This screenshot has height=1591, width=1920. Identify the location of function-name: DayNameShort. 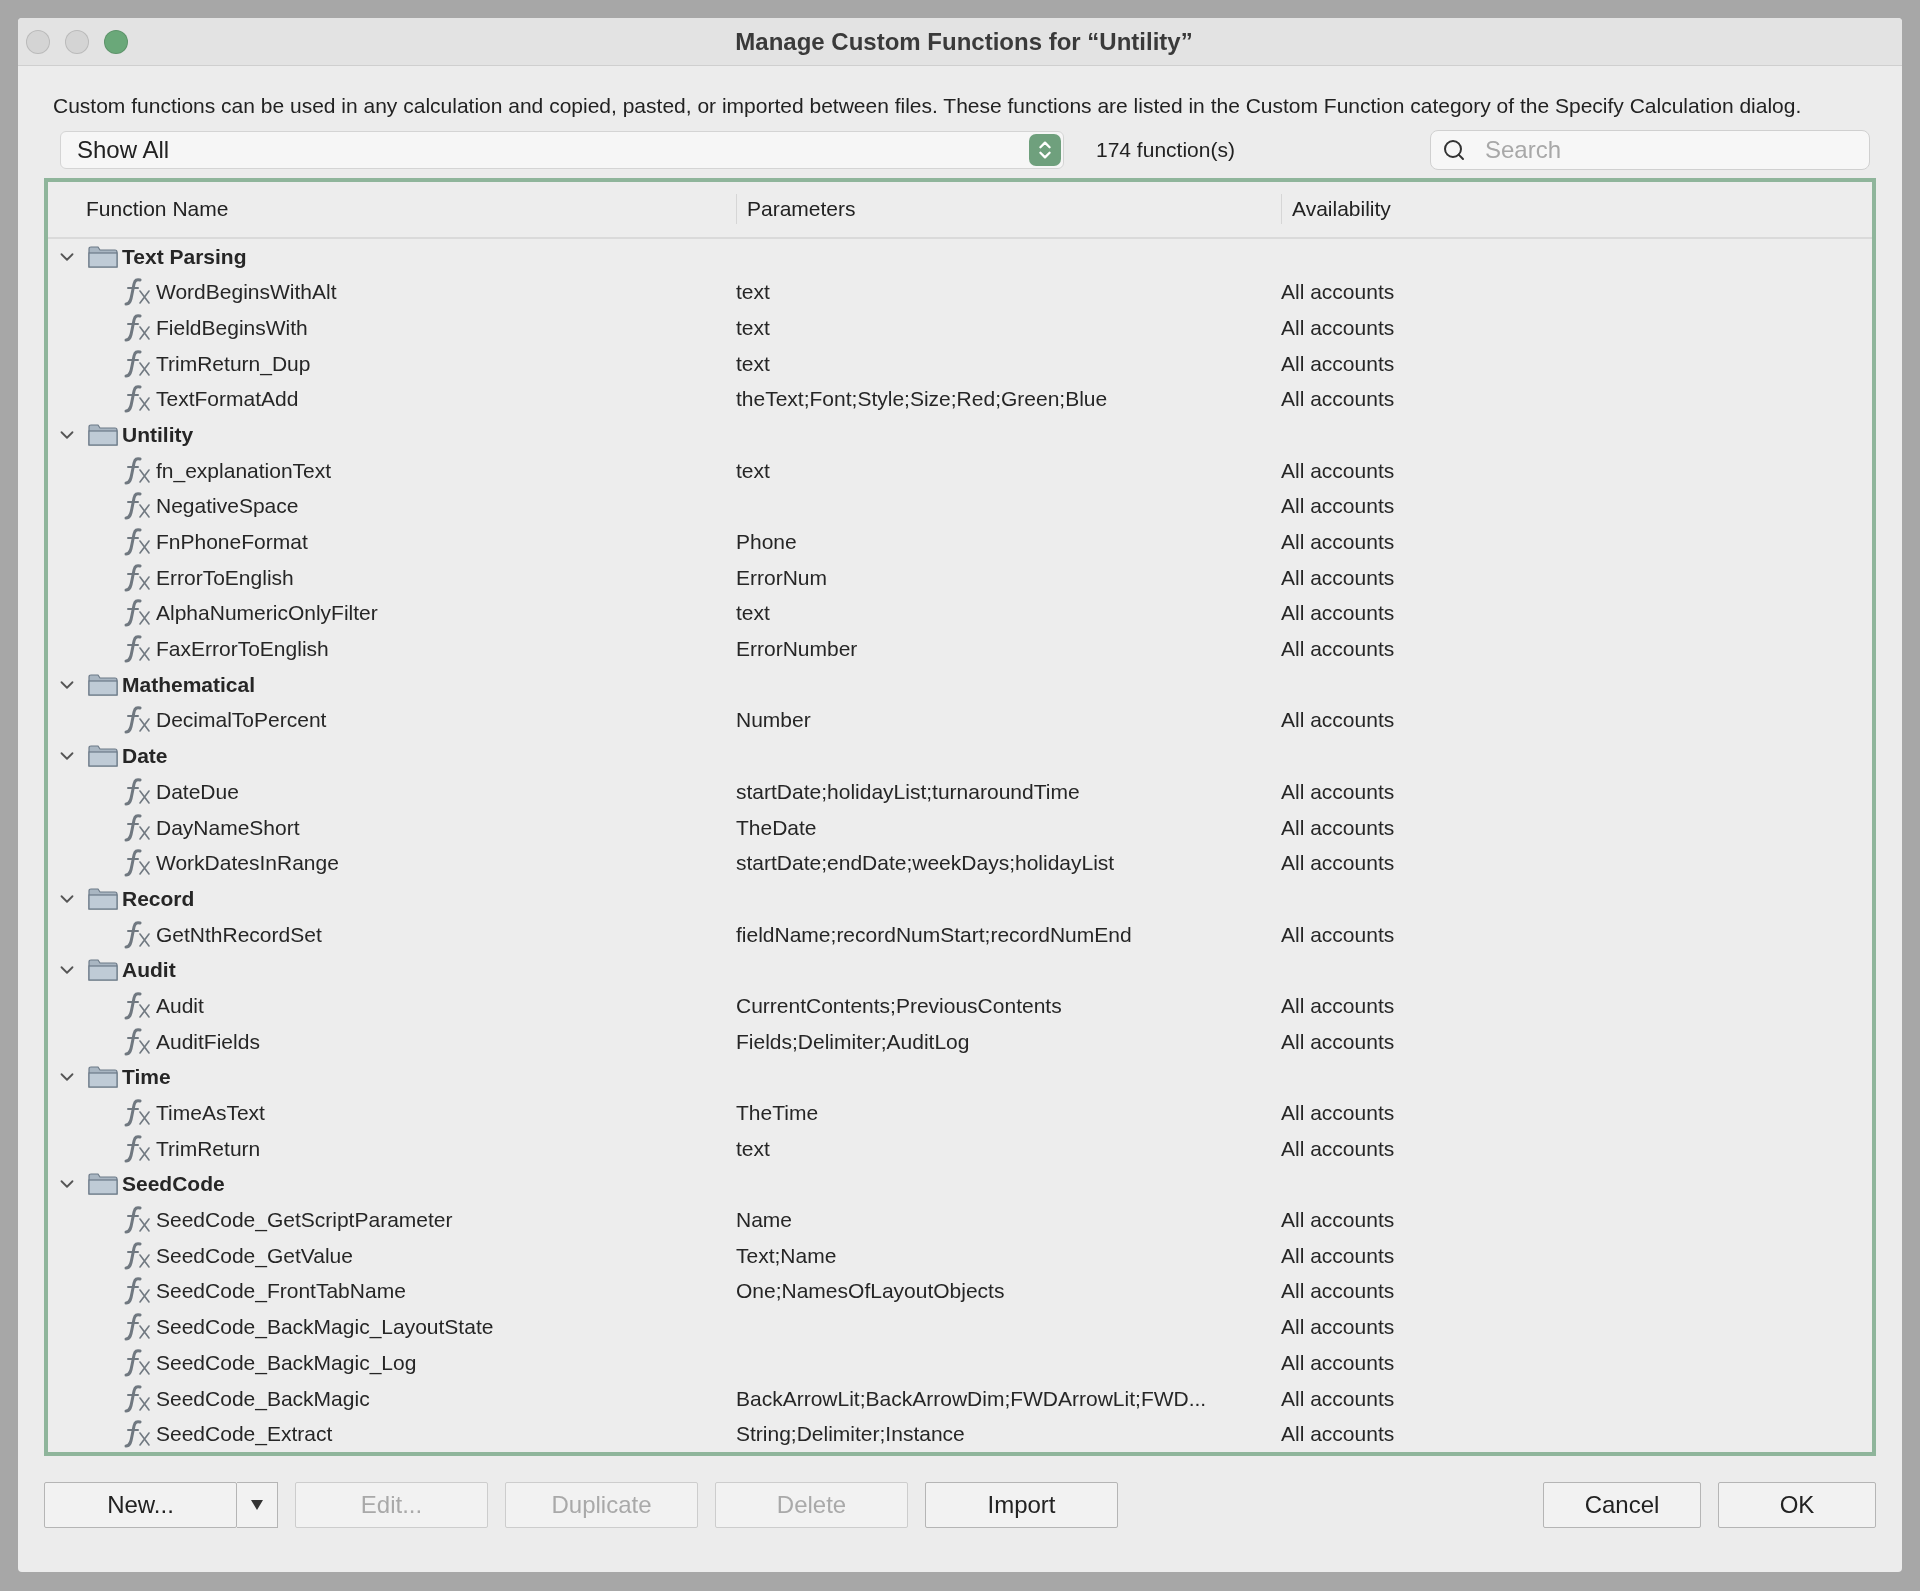
(228, 827).